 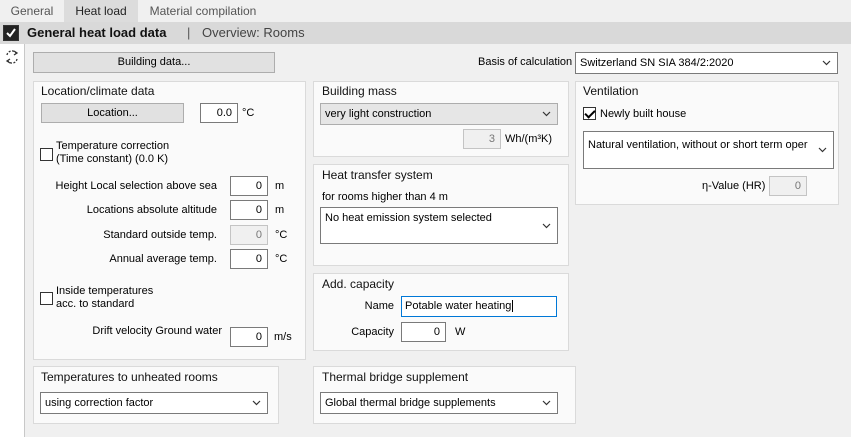 I want to click on drift-velocity-label: Drift velocity Ground water, so click(x=157, y=331).